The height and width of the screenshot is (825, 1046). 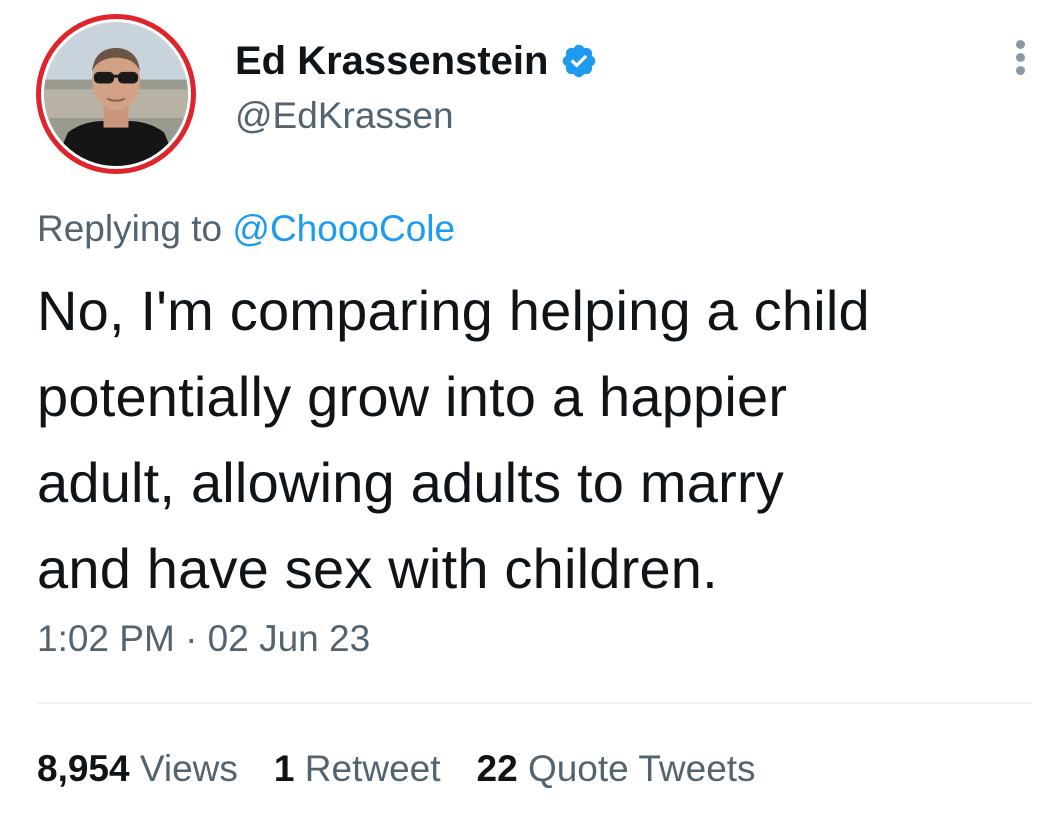 What do you see at coordinates (130, 228) in the screenshot?
I see `replying-to-label: Replying to` at bounding box center [130, 228].